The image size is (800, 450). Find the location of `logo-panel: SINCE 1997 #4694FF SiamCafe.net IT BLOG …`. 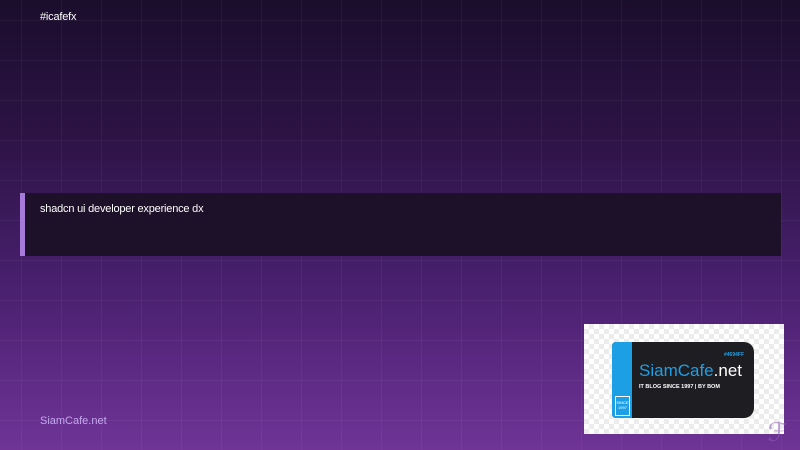

logo-panel: SINCE 1997 #4694FF SiamCafe.net IT BLOG … is located at coordinates (683, 380).